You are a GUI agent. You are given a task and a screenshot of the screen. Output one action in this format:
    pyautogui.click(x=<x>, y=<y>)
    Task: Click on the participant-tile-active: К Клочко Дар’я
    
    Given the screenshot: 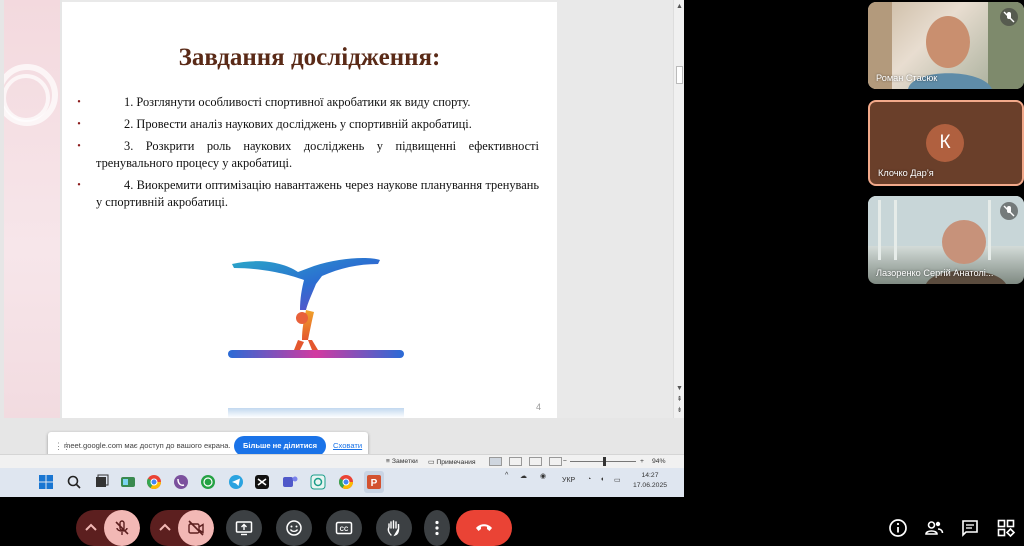 What is the action you would take?
    pyautogui.click(x=946, y=143)
    